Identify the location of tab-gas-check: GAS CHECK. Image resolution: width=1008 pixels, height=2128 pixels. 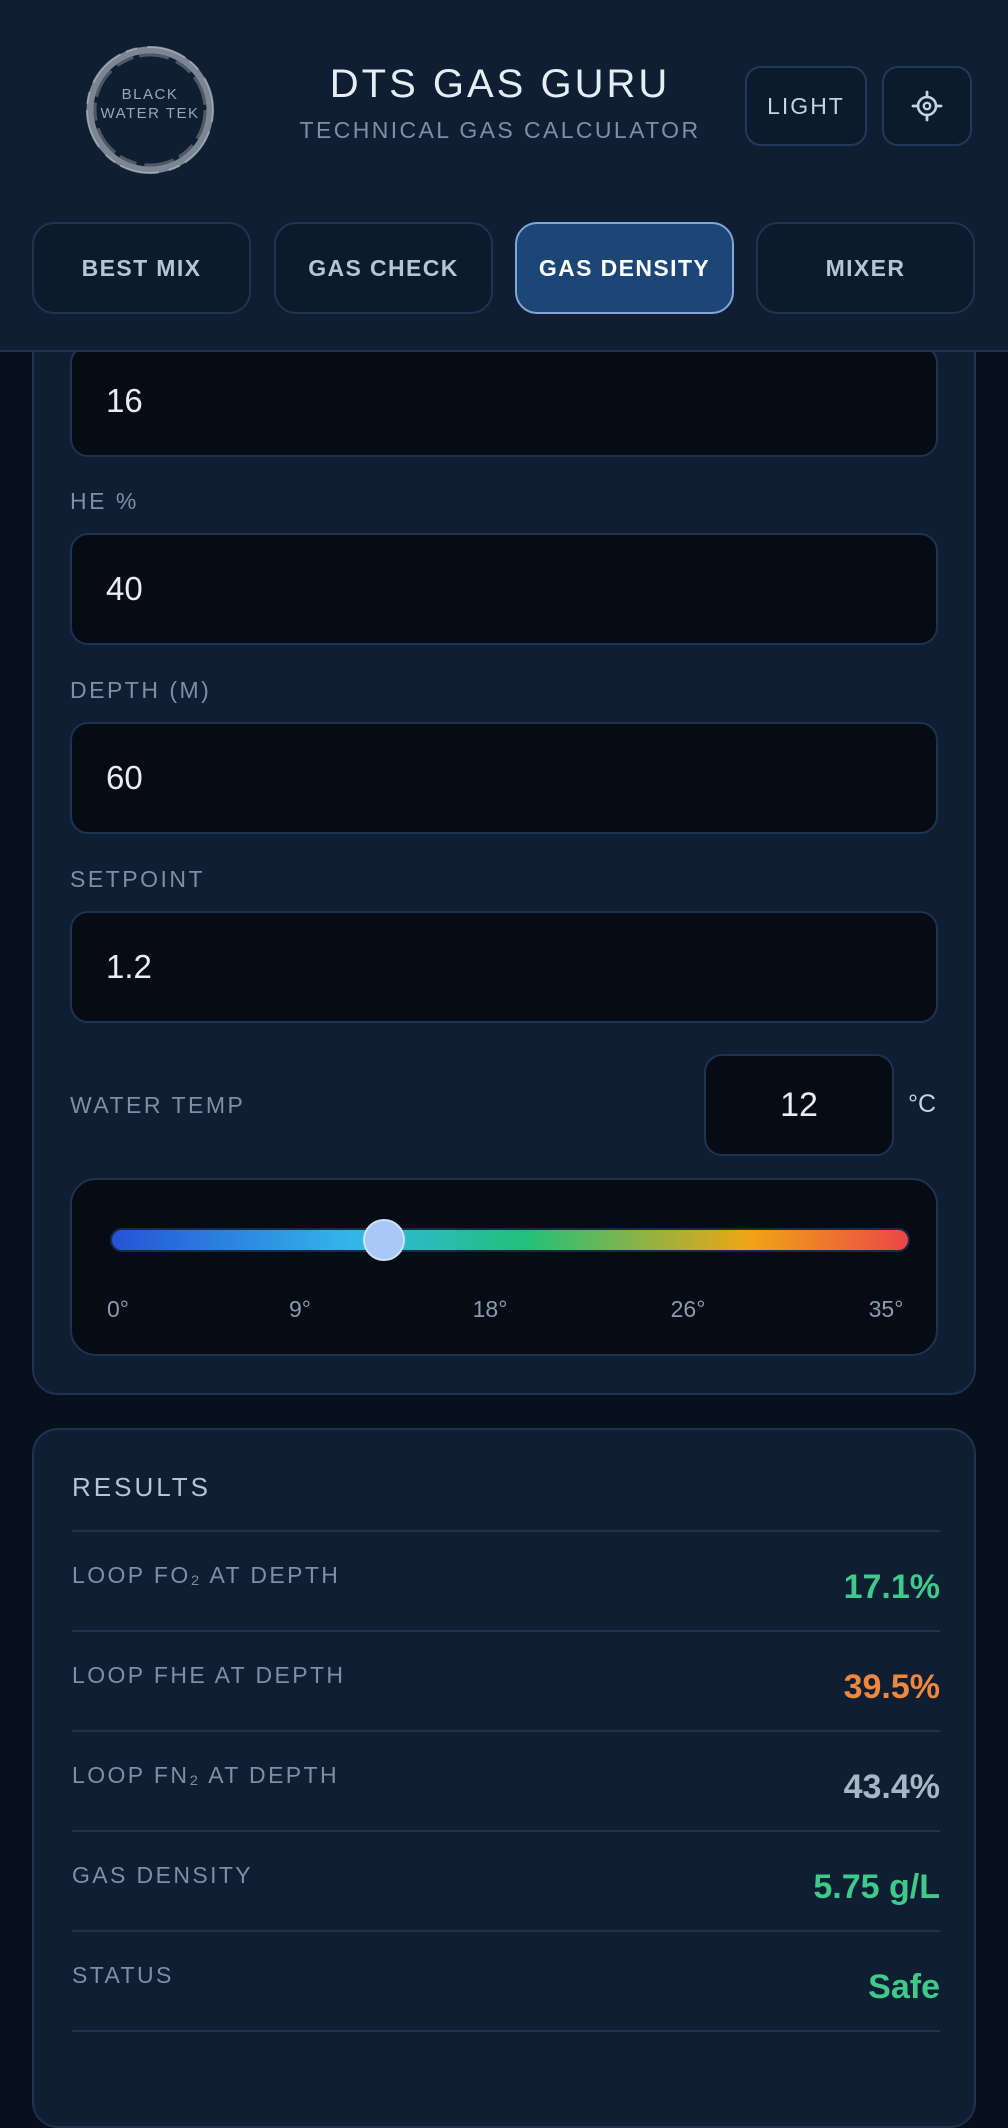
(383, 268).